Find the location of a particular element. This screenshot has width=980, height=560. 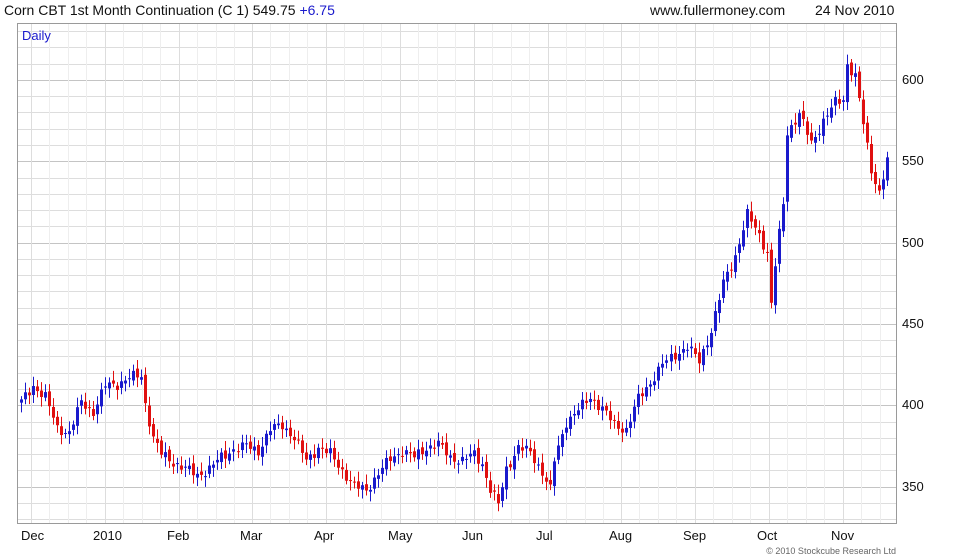

y-tick-label: 400 is located at coordinates (913, 404).